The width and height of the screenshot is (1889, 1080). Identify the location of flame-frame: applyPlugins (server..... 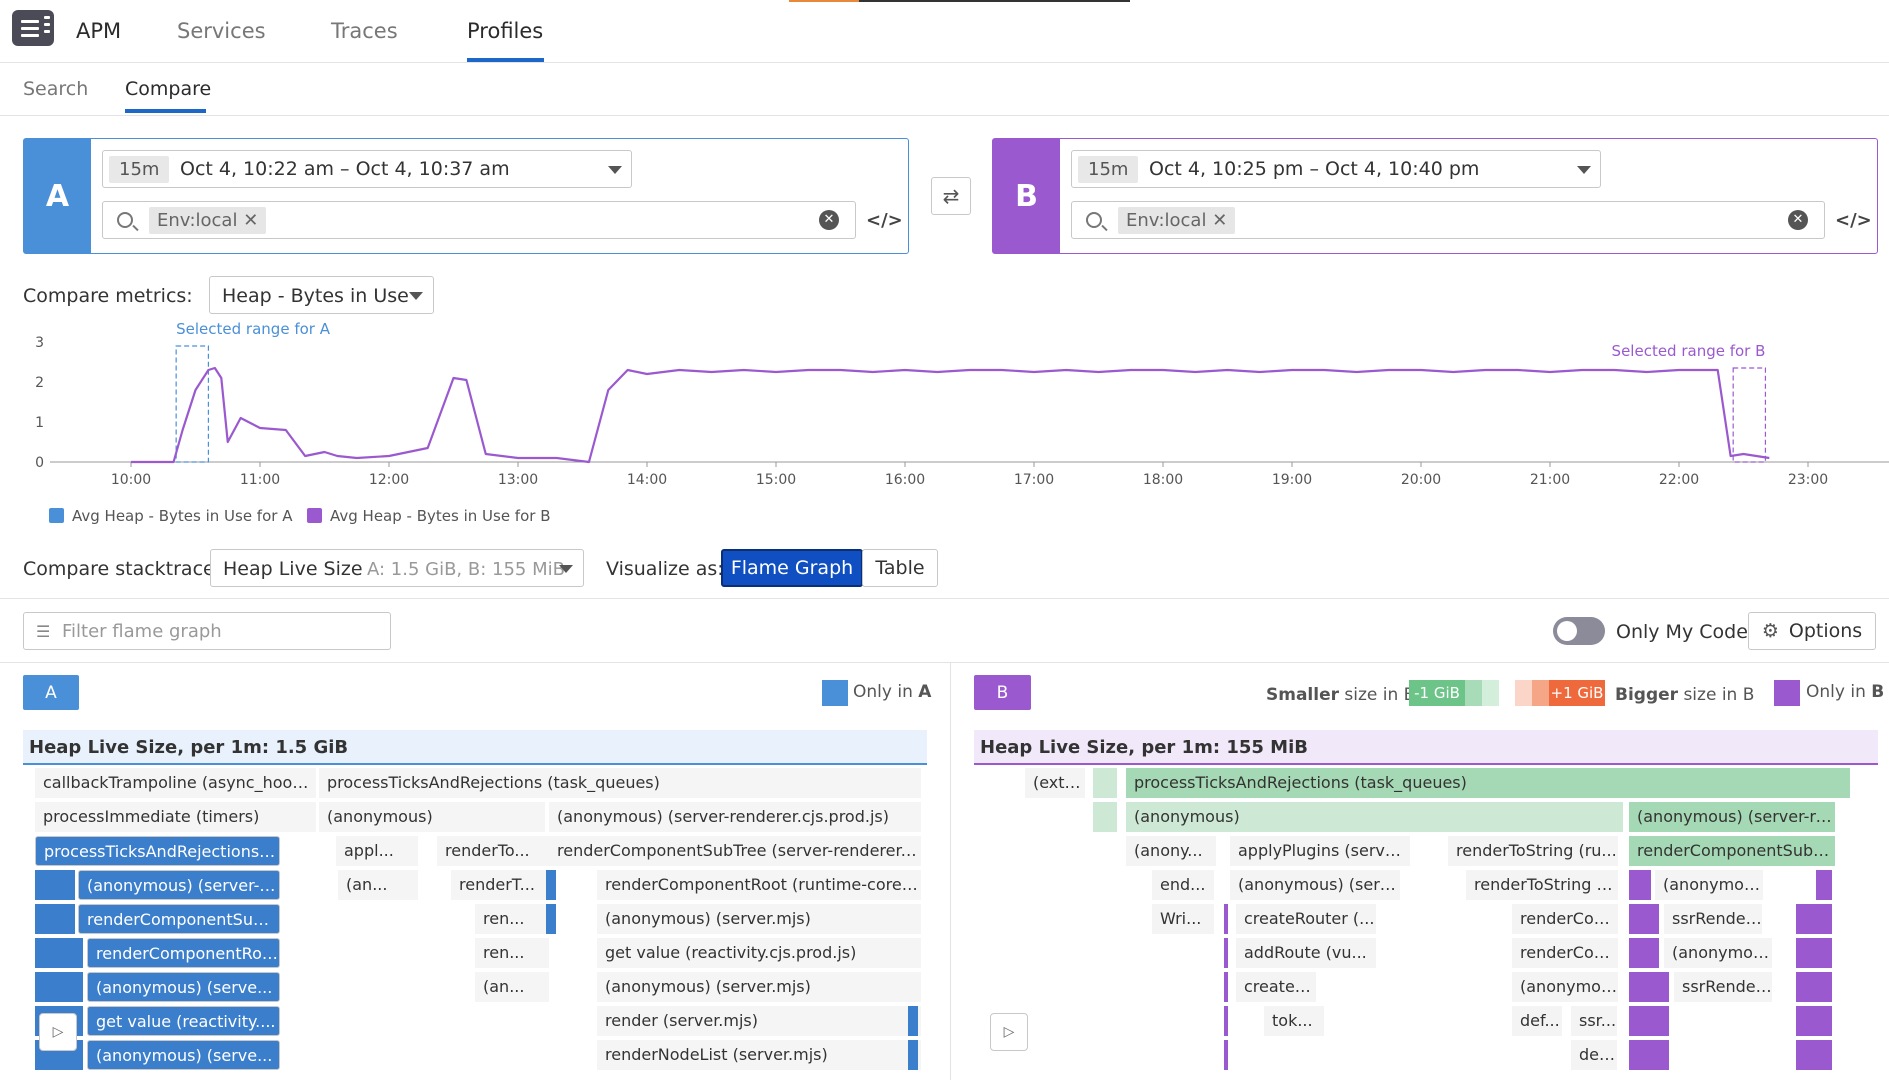
(1320, 851).